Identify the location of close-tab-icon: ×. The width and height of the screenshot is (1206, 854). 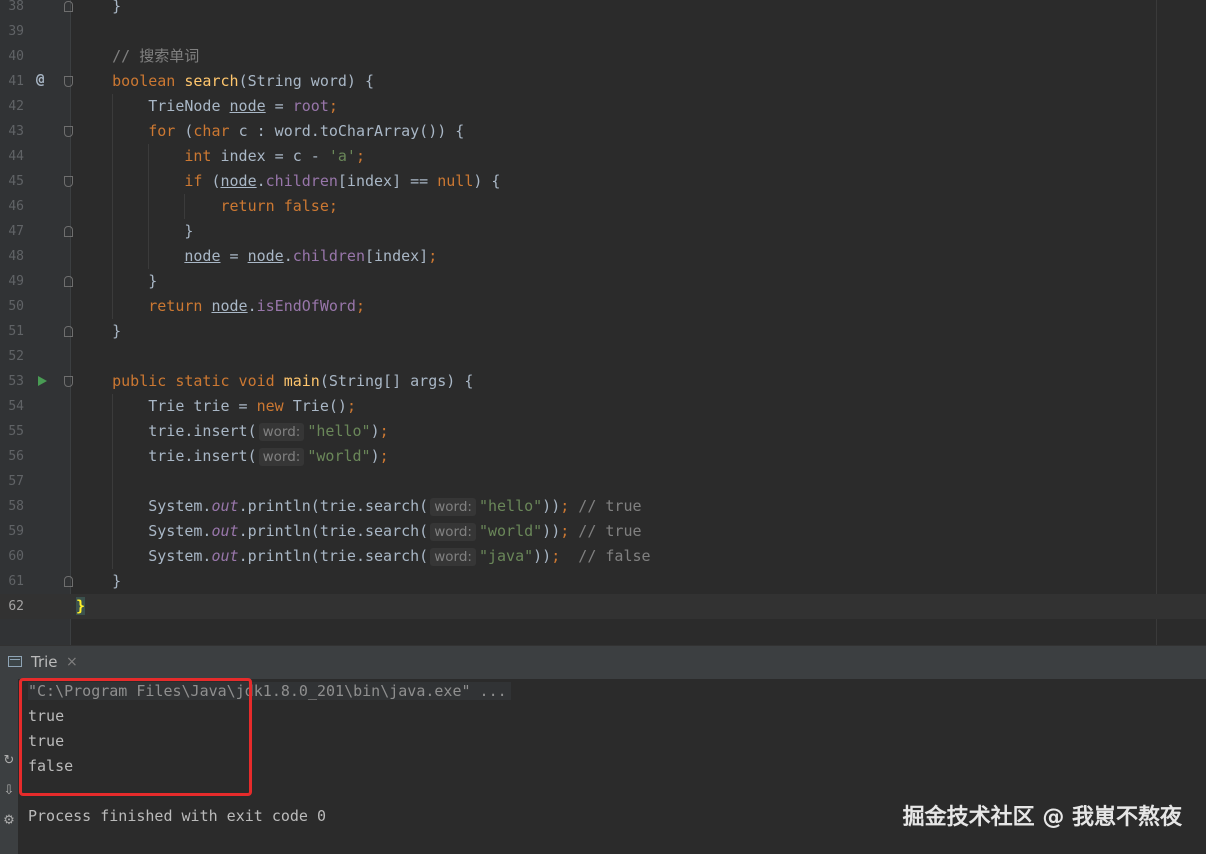
(72, 662).